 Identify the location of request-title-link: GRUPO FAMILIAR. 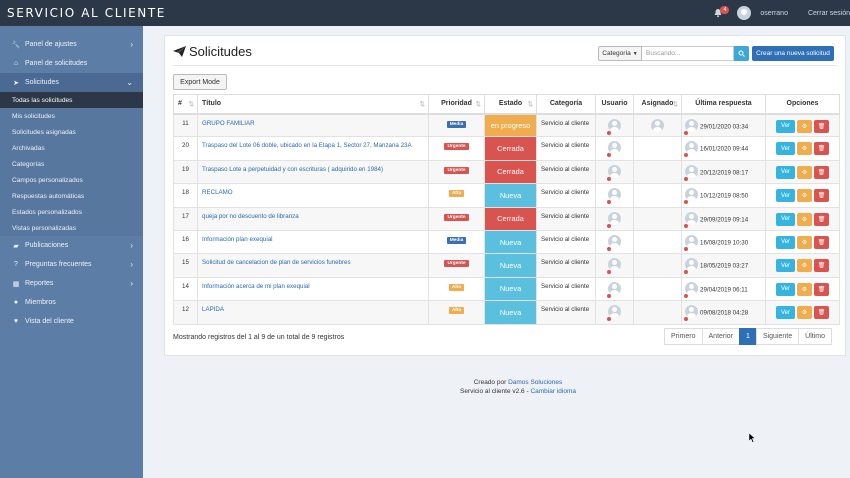
(313, 125).